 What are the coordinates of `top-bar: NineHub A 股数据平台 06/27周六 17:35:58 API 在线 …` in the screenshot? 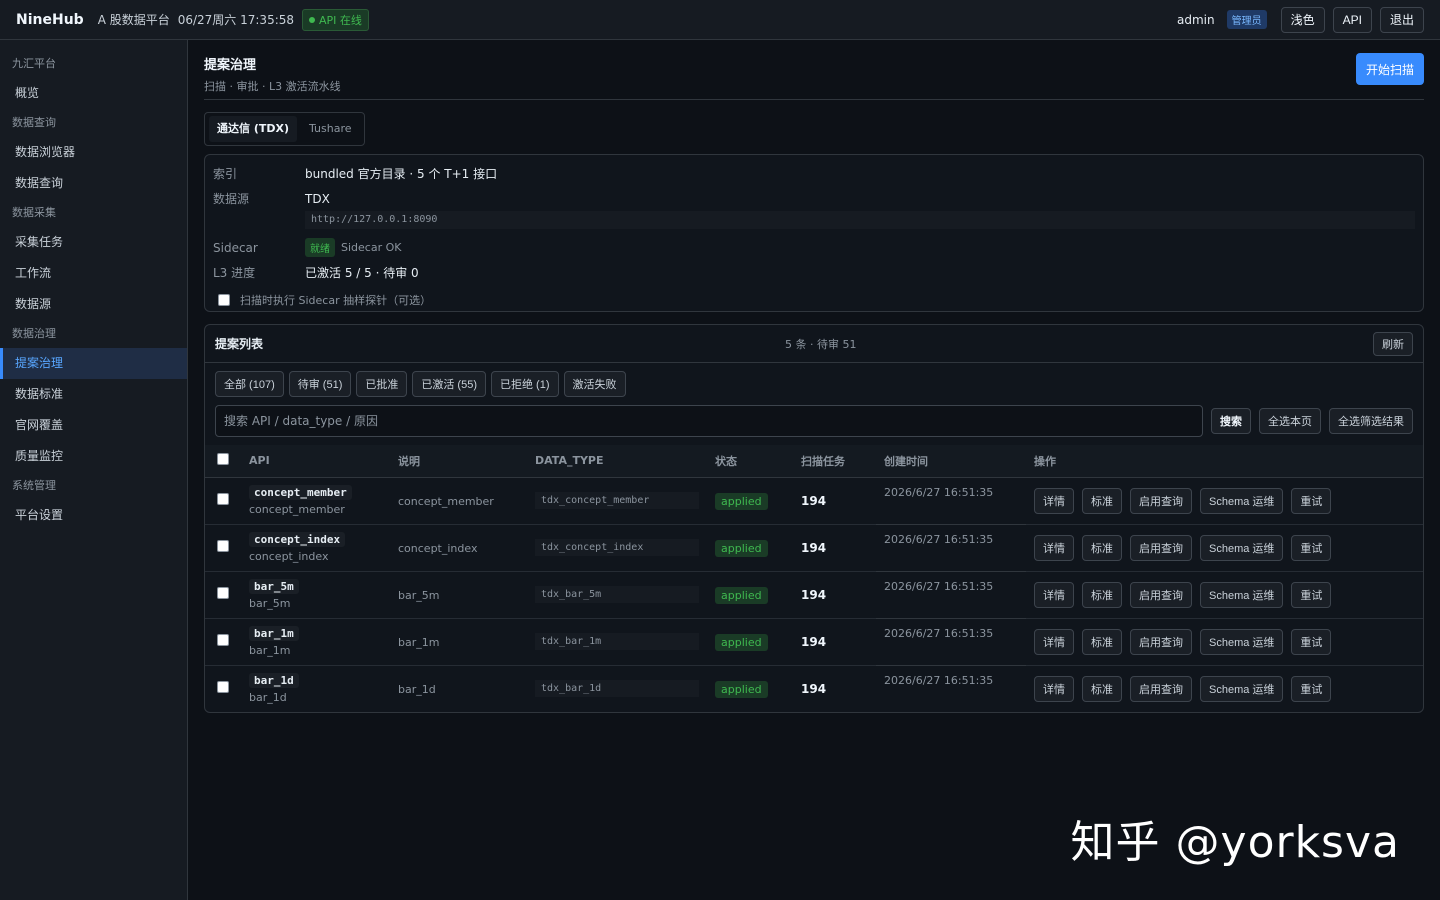 It's located at (720, 20).